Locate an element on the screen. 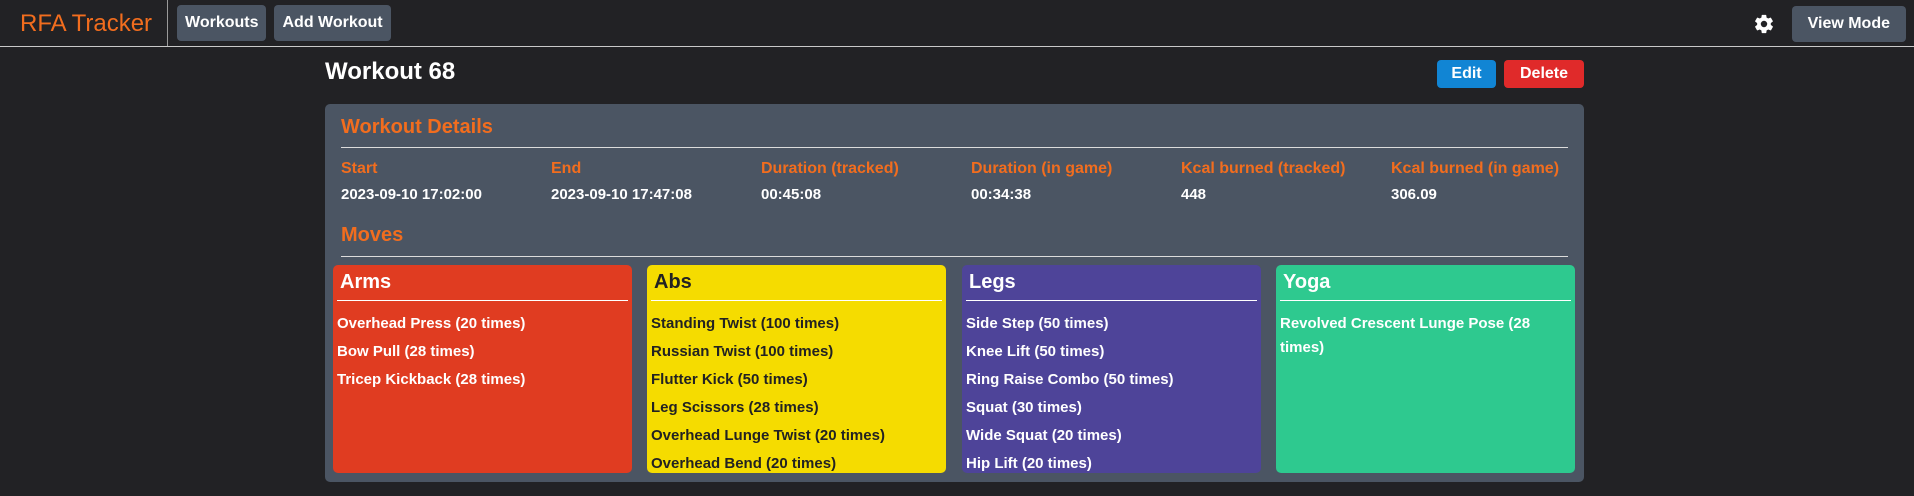 The height and width of the screenshot is (496, 1914). stat-value: 00:34:38 is located at coordinates (1001, 194).